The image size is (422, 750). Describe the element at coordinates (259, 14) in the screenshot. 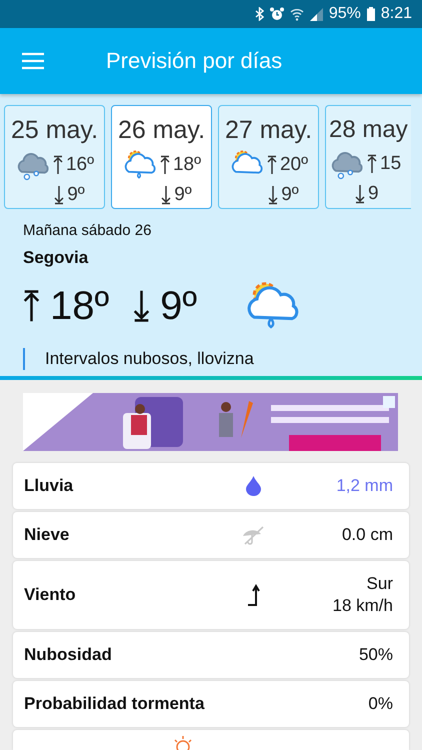

I see `bluetooth-icon` at that location.